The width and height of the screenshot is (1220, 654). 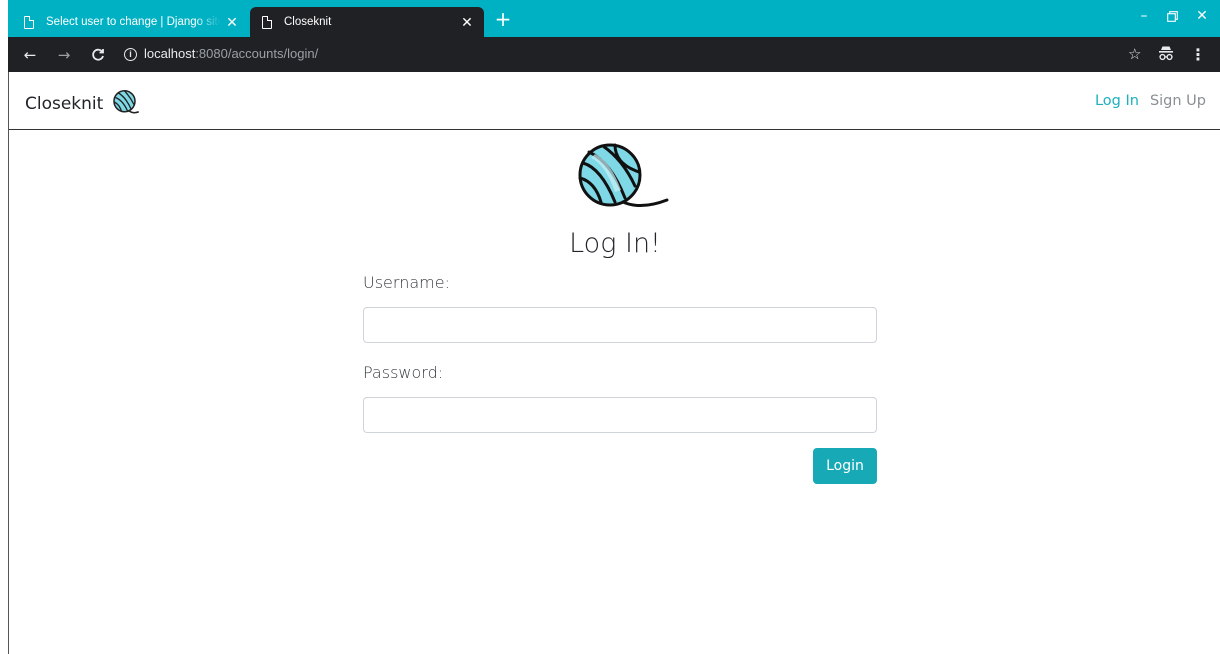 I want to click on nav-links: Log In Sign Up, so click(x=1150, y=101).